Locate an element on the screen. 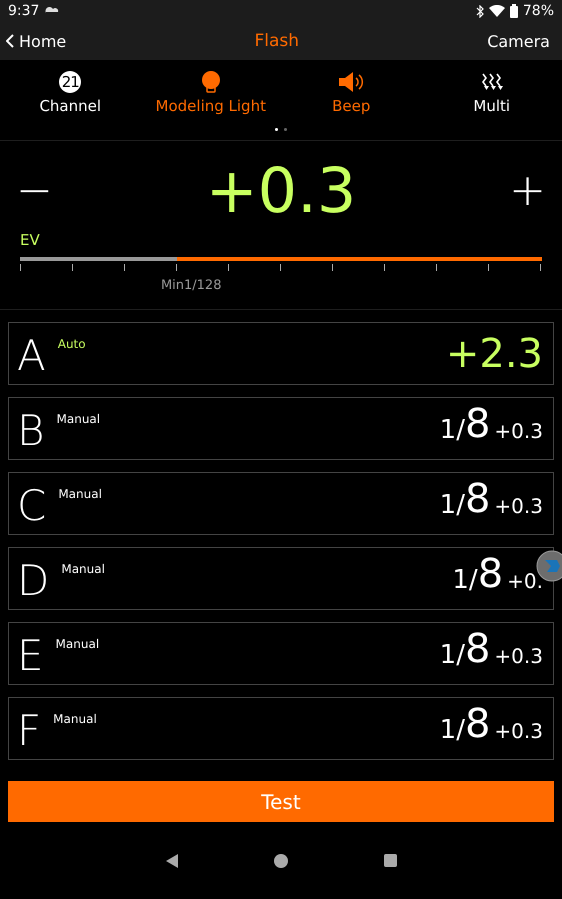  channel-badge: 21 is located at coordinates (70, 82).